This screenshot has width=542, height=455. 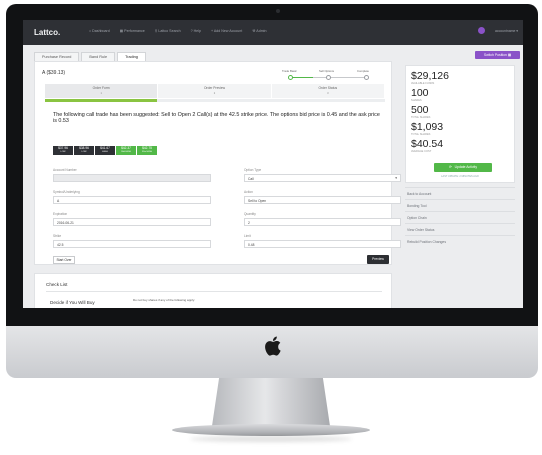 What do you see at coordinates (132, 200) in the screenshot?
I see `symbol-field: A` at bounding box center [132, 200].